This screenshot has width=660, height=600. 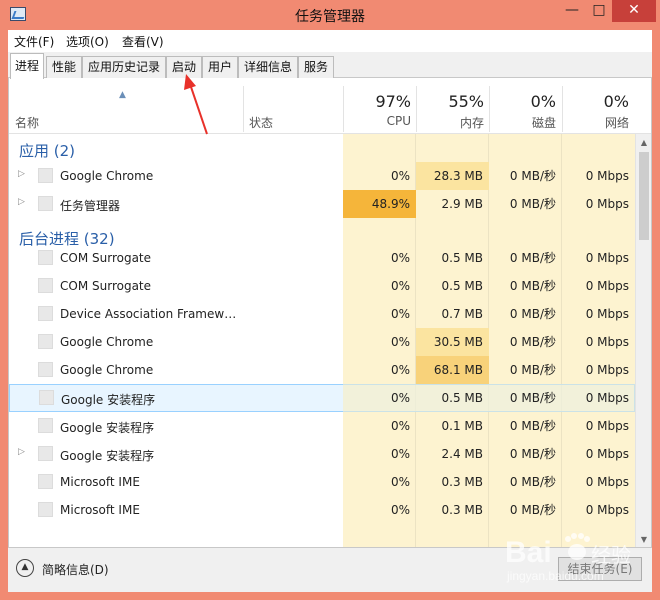 What do you see at coordinates (143, 41) in the screenshot?
I see `menu-view: 查看(V)` at bounding box center [143, 41].